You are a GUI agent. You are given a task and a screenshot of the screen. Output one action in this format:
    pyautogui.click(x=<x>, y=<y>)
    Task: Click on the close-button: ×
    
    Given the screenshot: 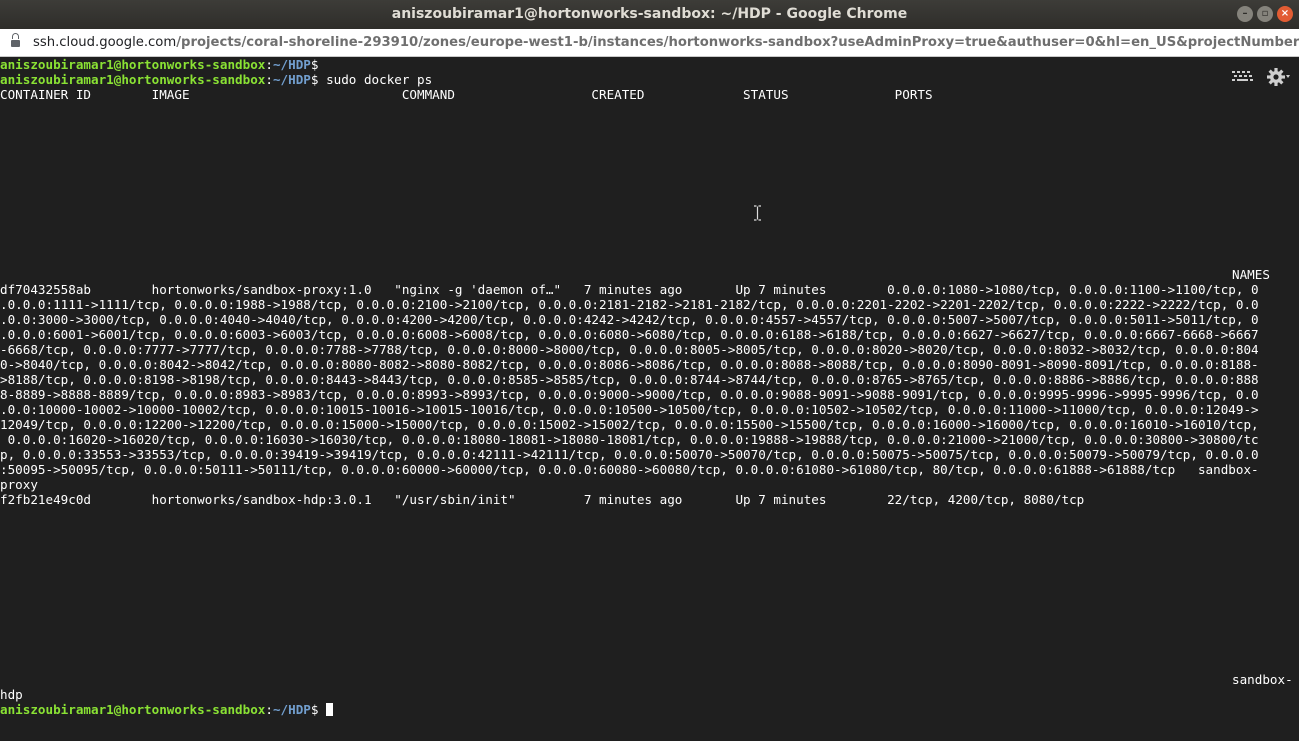 What is the action you would take?
    pyautogui.click(x=1285, y=14)
    